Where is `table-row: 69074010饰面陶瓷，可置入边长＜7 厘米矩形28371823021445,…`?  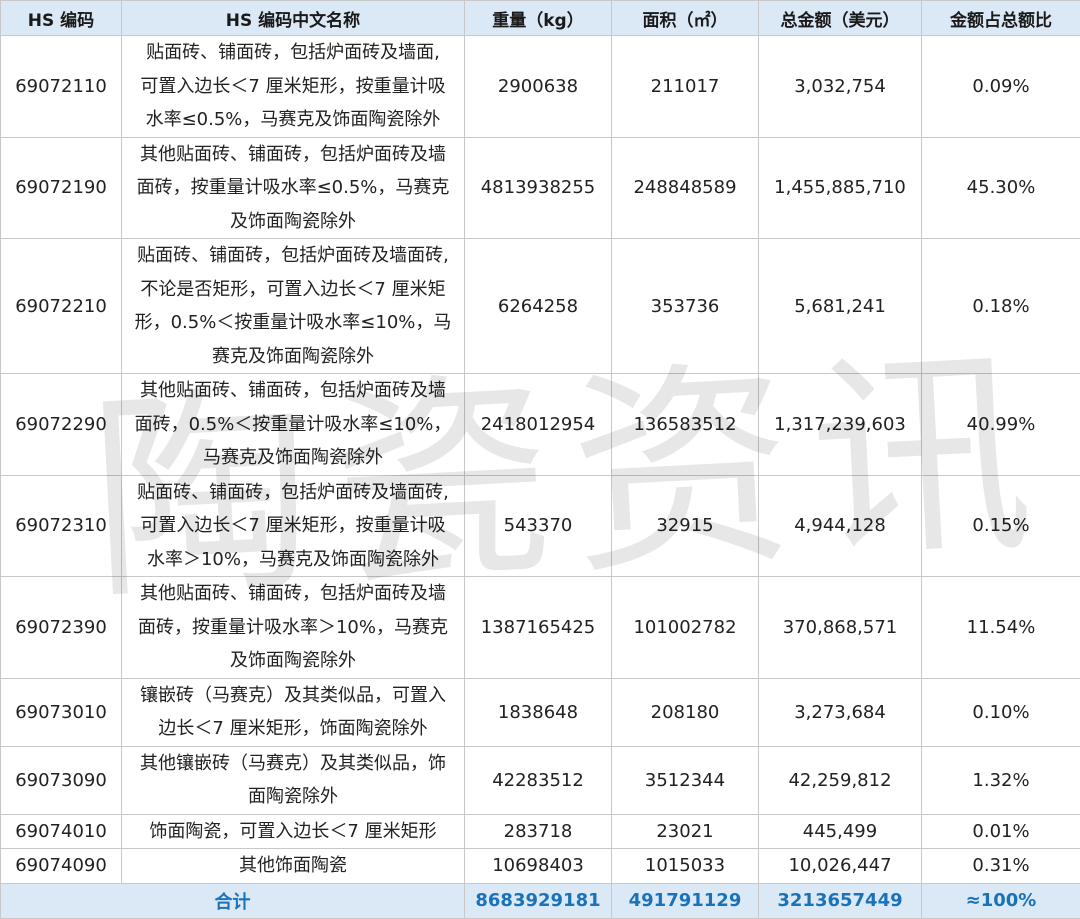
table-row: 69074010饰面陶瓷，可置入边长＜7 厘米矩形28371823021445,… is located at coordinates (540, 831).